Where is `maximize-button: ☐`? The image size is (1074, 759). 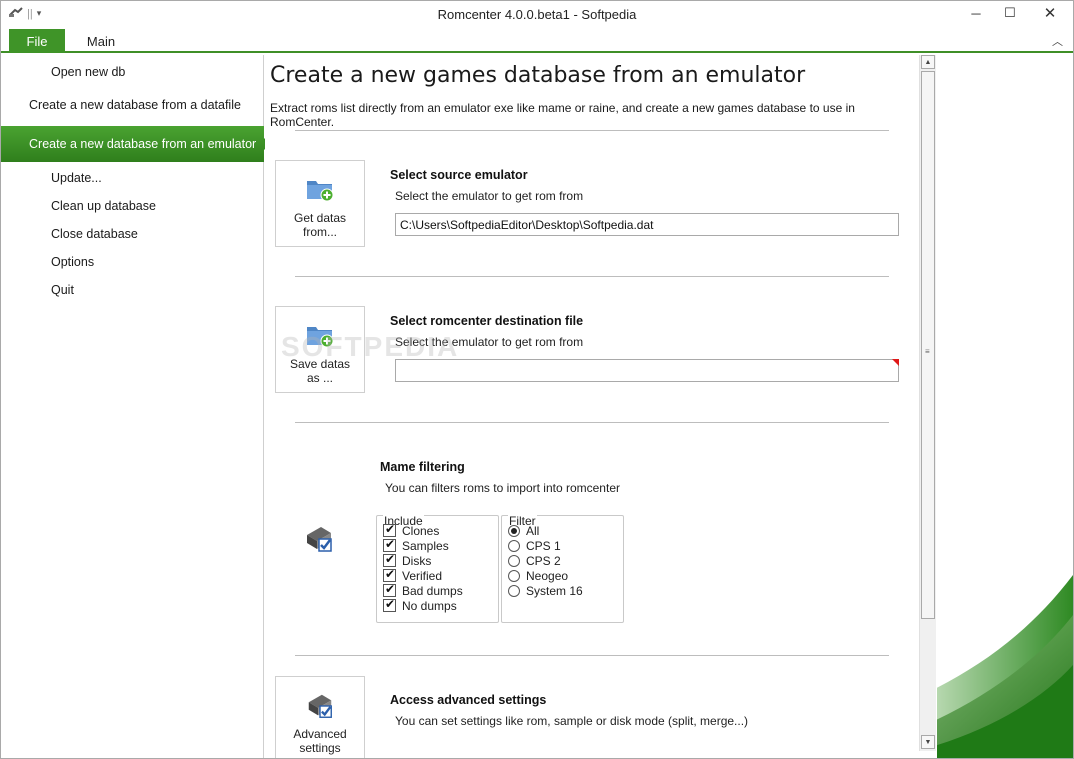 maximize-button: ☐ is located at coordinates (1010, 13).